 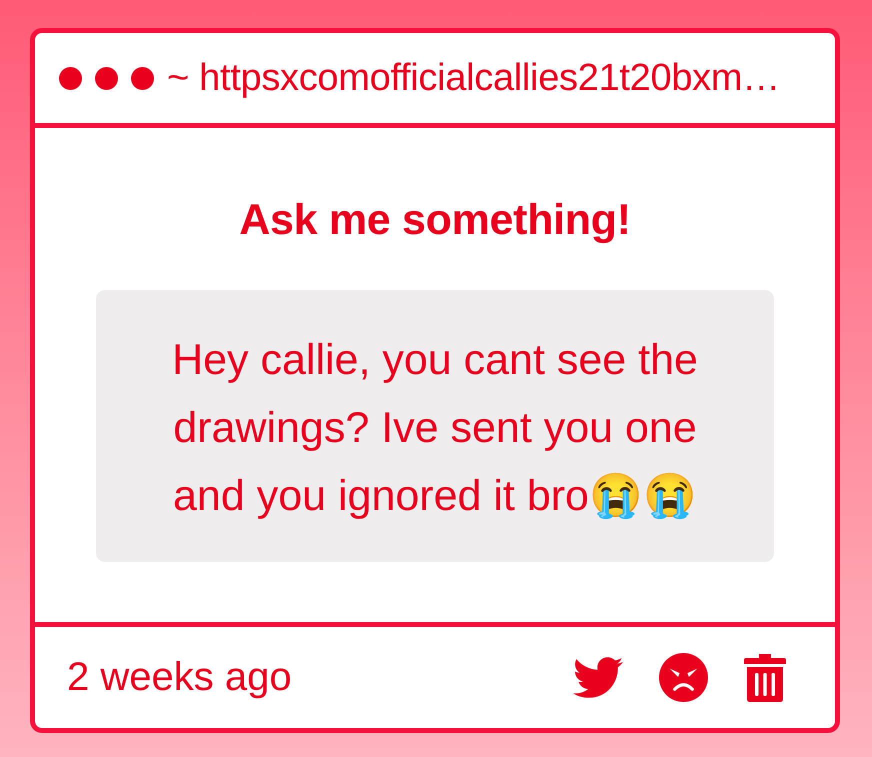 I want to click on message-text: Hey callie, you cant see the drawings? Ive sent you one and you ignored it bro😭😭, so click(x=435, y=428).